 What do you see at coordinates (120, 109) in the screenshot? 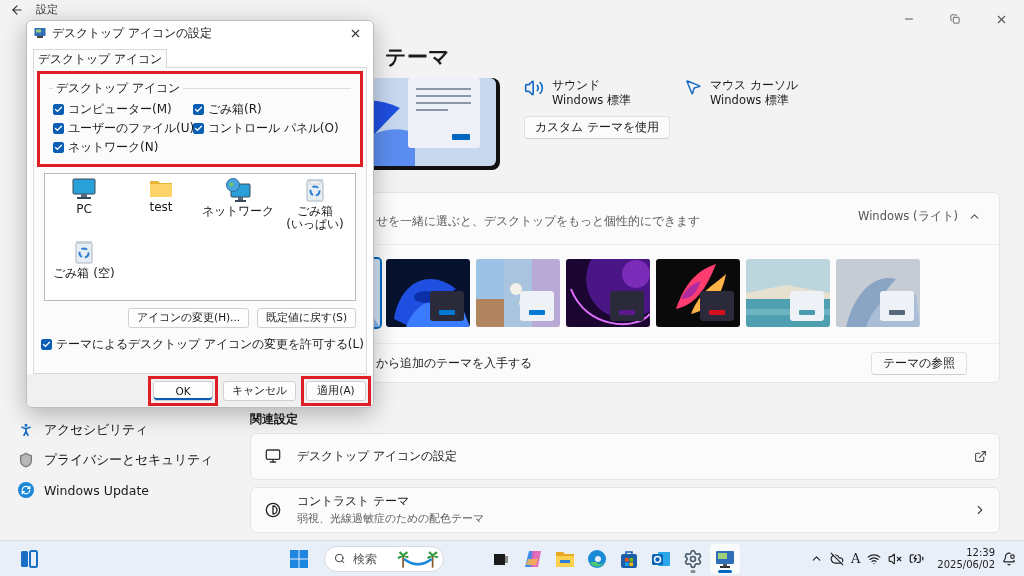
I see `checkbox-label: コンピューター(M)` at bounding box center [120, 109].